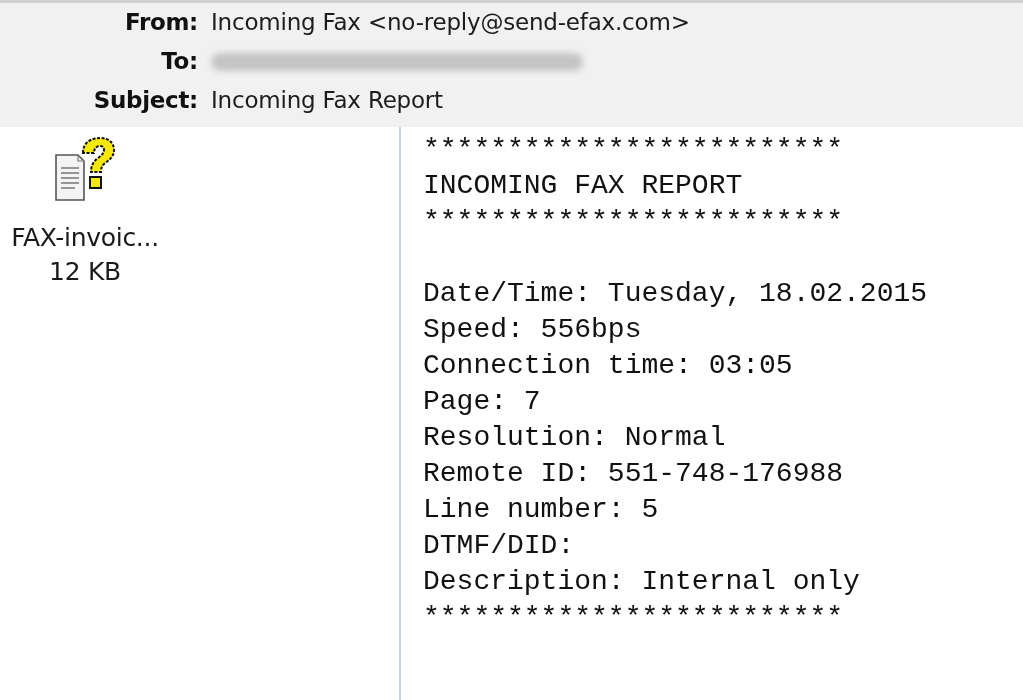  Describe the element at coordinates (450, 23) in the screenshot. I see `field-value: Incoming Fax <no-reply@send-efax.com>` at that location.